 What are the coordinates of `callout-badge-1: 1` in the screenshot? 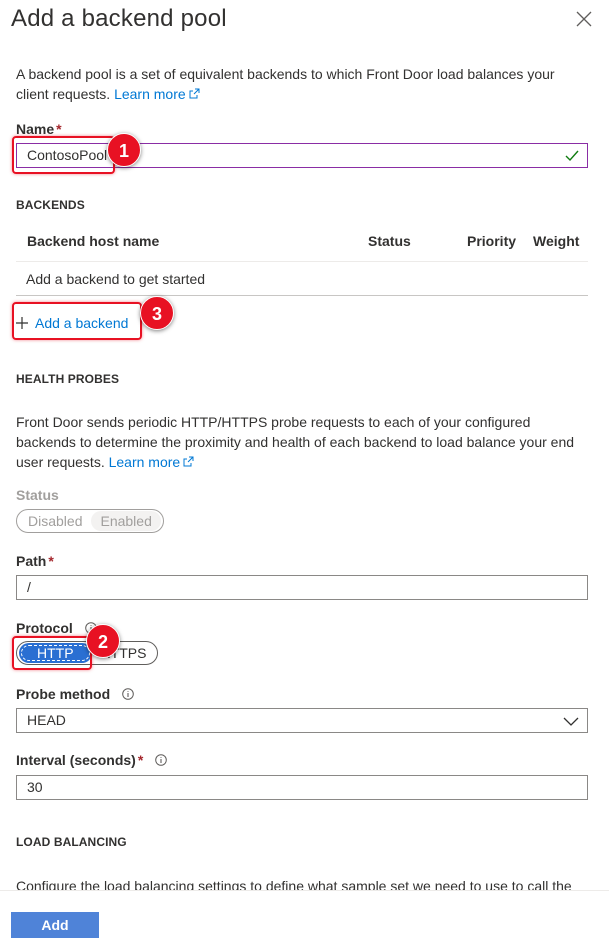 It's located at (124, 150).